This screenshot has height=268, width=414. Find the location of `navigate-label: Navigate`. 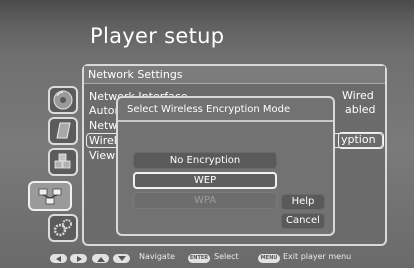

navigate-label: Navigate is located at coordinates (157, 256).